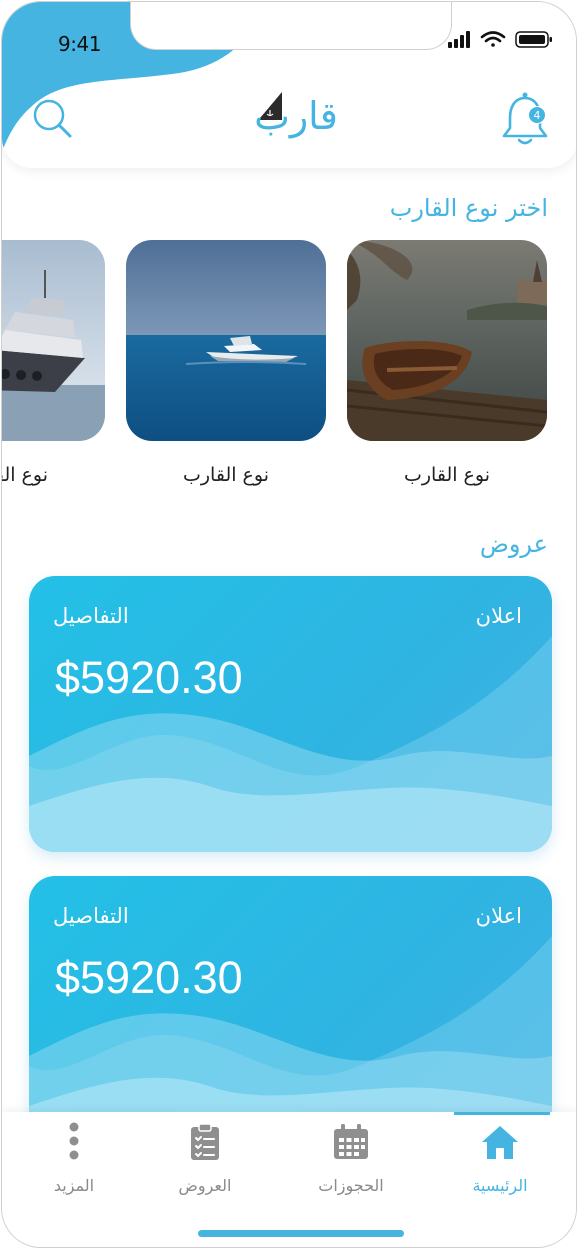  I want to click on logo-text: قارب, so click(296, 116).